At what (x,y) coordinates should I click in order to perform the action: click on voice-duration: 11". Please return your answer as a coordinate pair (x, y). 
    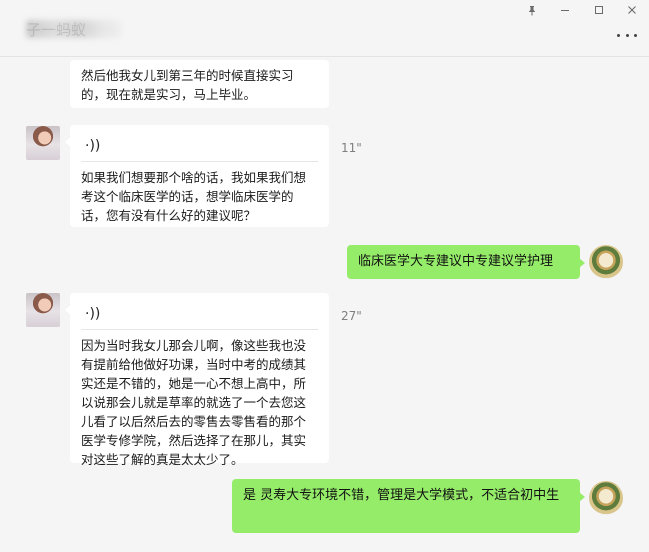
    Looking at the image, I should click on (351, 148).